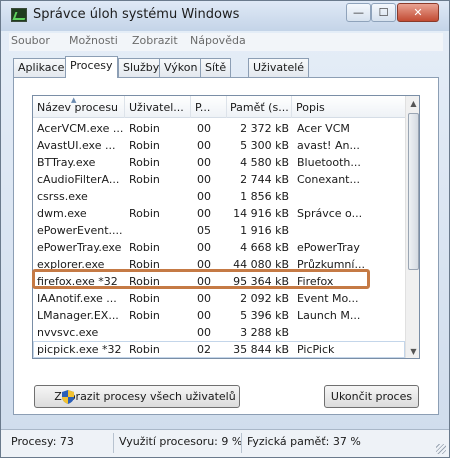 The width and height of the screenshot is (450, 458). What do you see at coordinates (264, 298) in the screenshot?
I see `cell-memory: 2 092 kB` at bounding box center [264, 298].